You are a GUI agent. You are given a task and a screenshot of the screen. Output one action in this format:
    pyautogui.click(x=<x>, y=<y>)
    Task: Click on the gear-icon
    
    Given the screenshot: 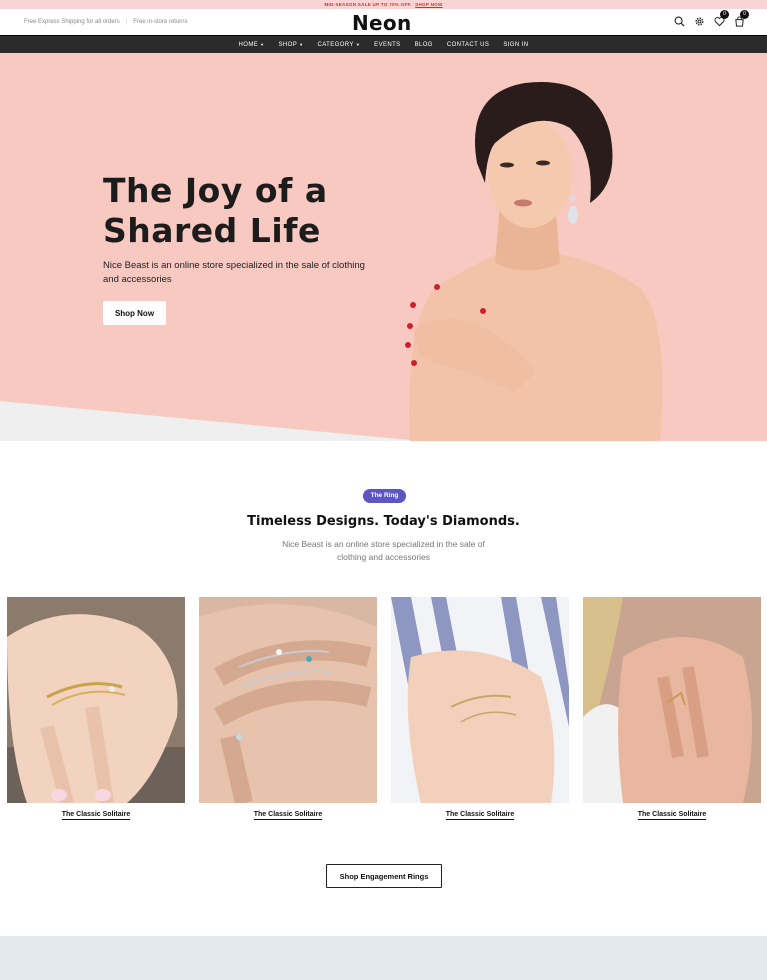 What is the action you would take?
    pyautogui.click(x=699, y=21)
    